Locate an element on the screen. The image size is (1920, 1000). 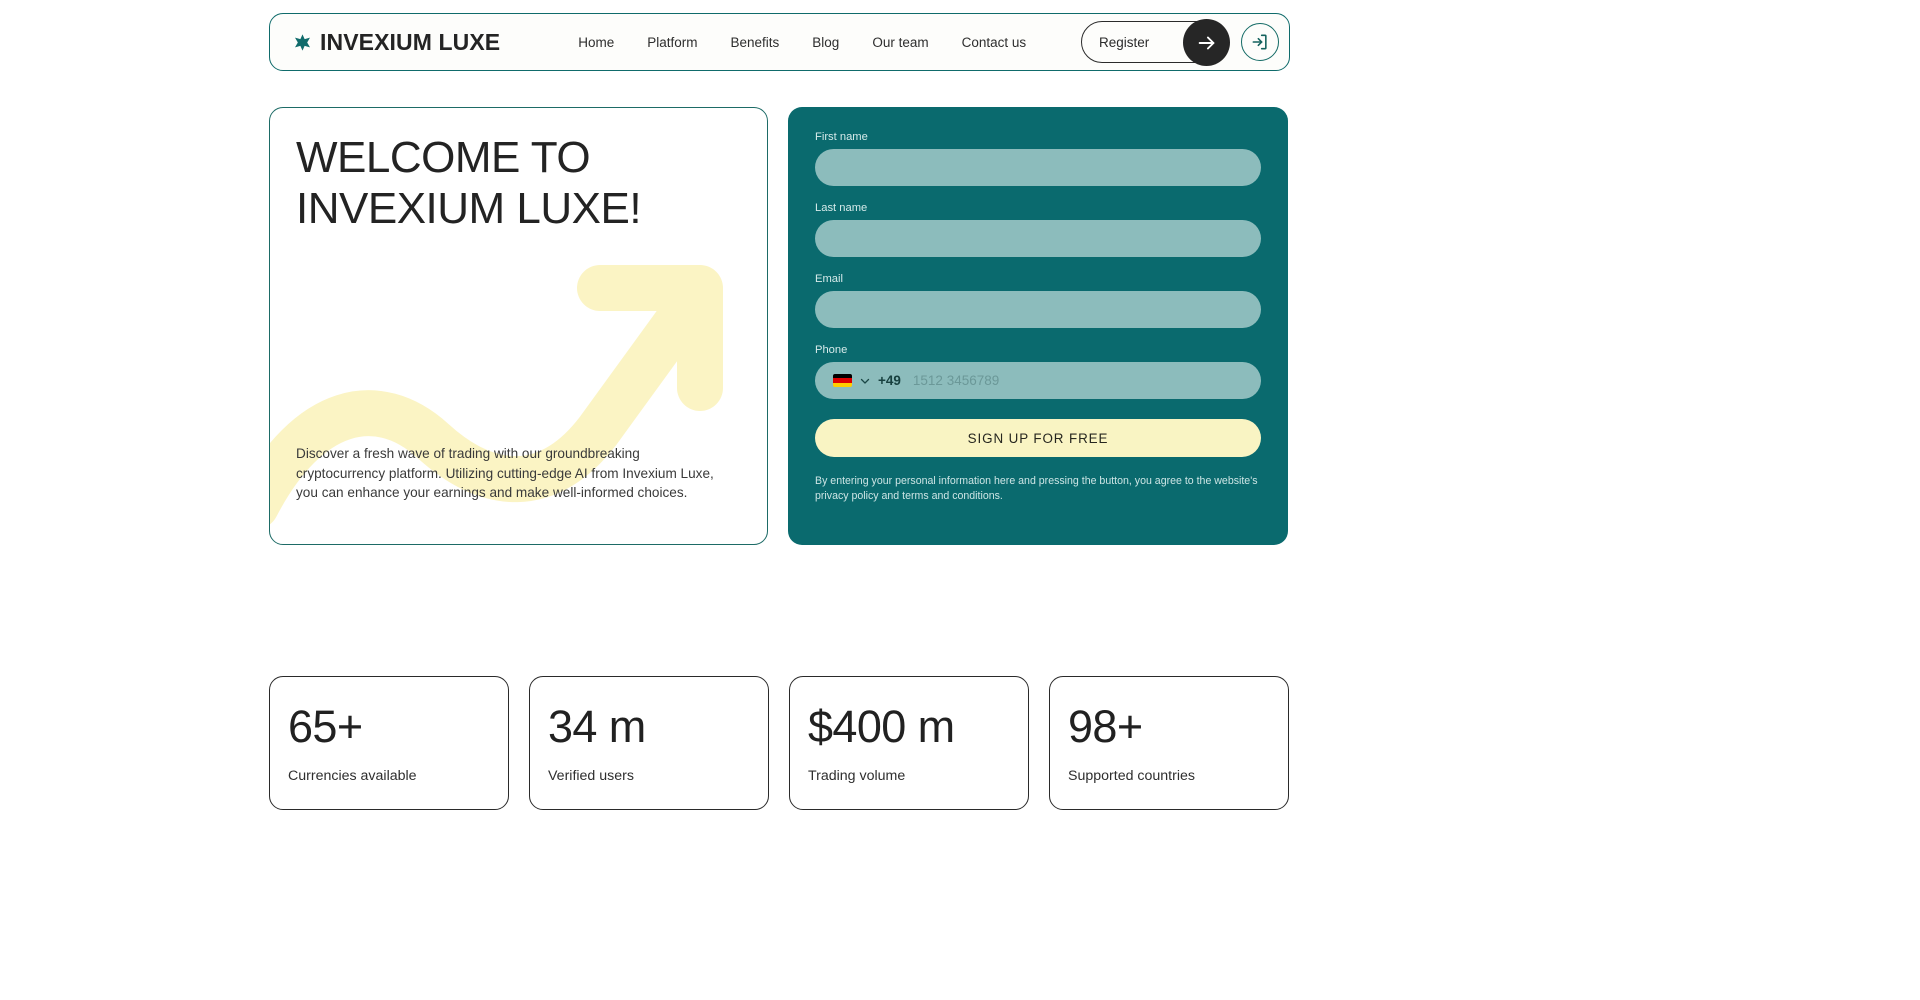
email-label: Email is located at coordinates (829, 279).